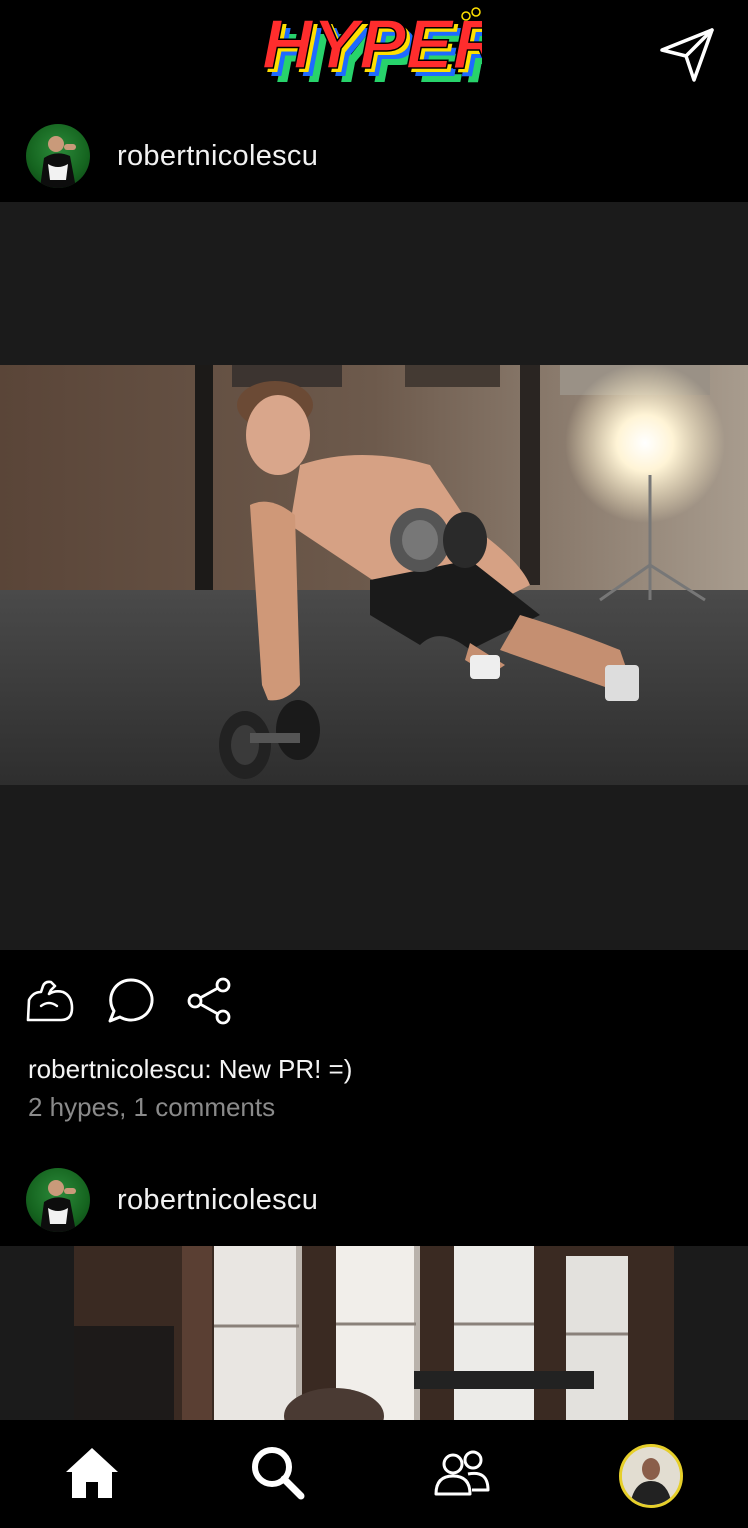  I want to click on nav-home, so click(92, 1472).